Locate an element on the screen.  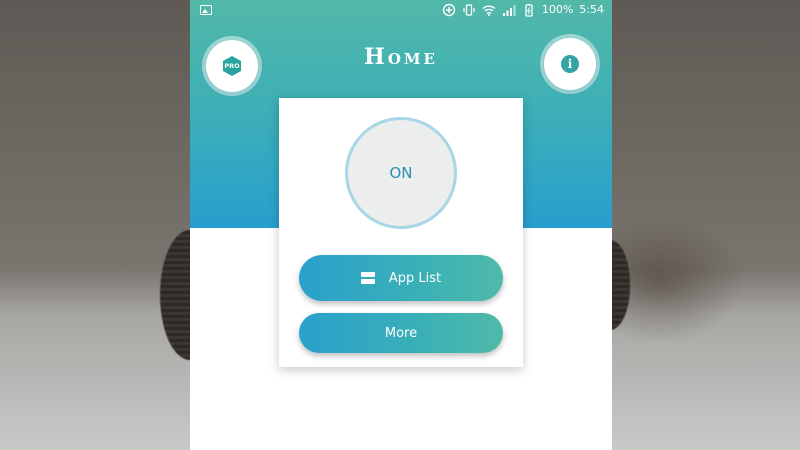
power-toggle-button: ON is located at coordinates (401, 173).